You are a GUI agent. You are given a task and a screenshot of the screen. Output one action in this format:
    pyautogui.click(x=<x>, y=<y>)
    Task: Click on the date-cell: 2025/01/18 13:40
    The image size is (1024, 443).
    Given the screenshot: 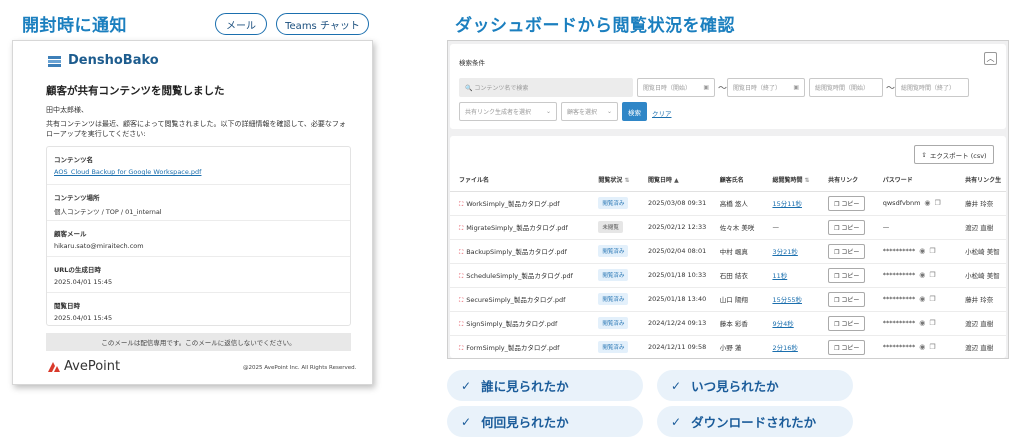 What is the action you would take?
    pyautogui.click(x=674, y=299)
    